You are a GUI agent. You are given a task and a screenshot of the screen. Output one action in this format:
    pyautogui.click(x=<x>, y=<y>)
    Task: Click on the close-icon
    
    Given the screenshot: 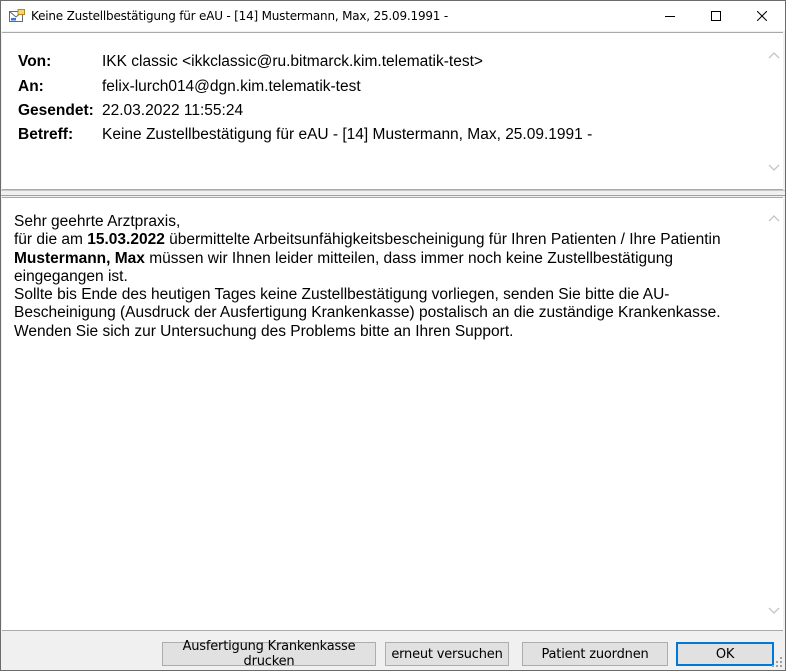 What is the action you would take?
    pyautogui.click(x=762, y=16)
    